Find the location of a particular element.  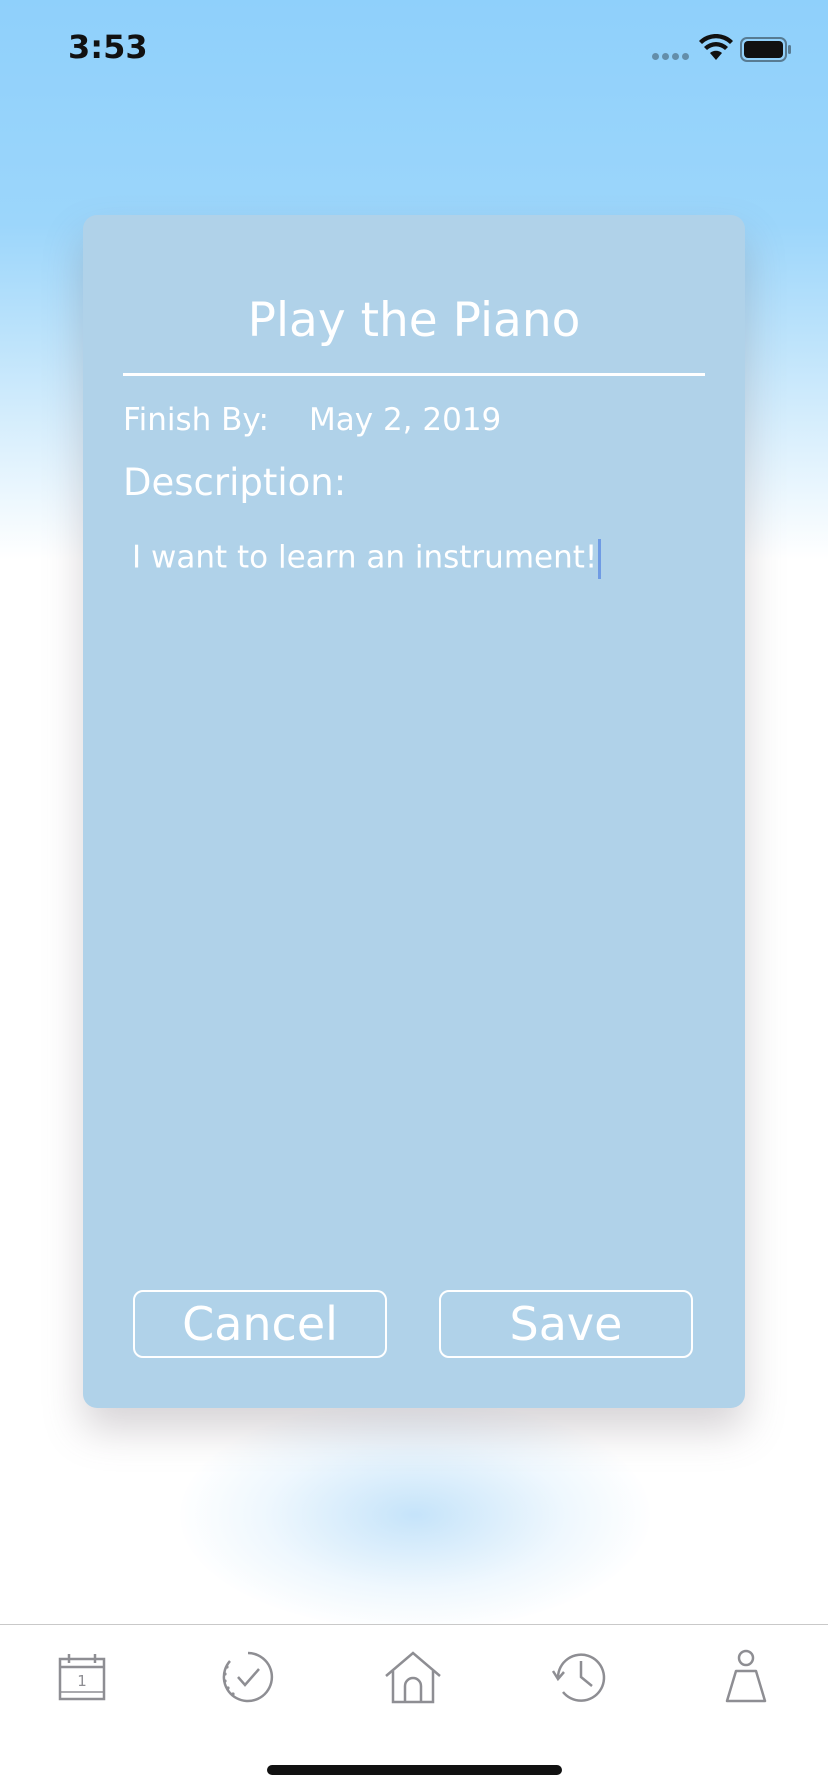

cancel-button: Cancel is located at coordinates (260, 1324).